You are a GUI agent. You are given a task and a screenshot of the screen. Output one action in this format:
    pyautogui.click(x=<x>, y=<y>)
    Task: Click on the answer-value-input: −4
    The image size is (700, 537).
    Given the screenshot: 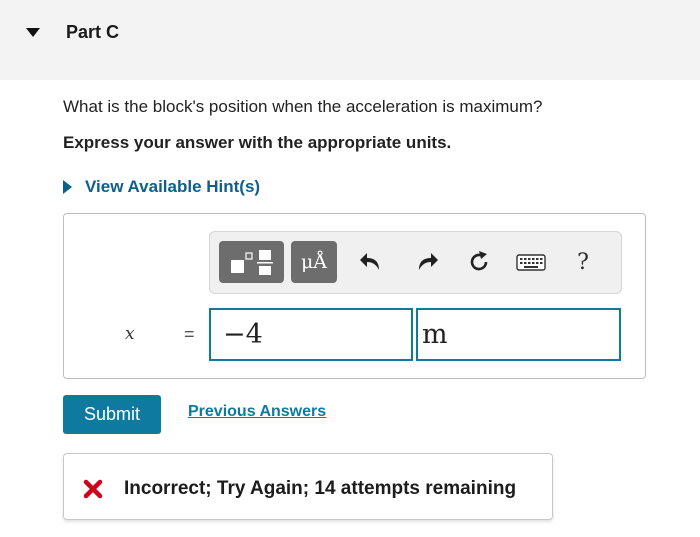 What is the action you would take?
    pyautogui.click(x=311, y=334)
    